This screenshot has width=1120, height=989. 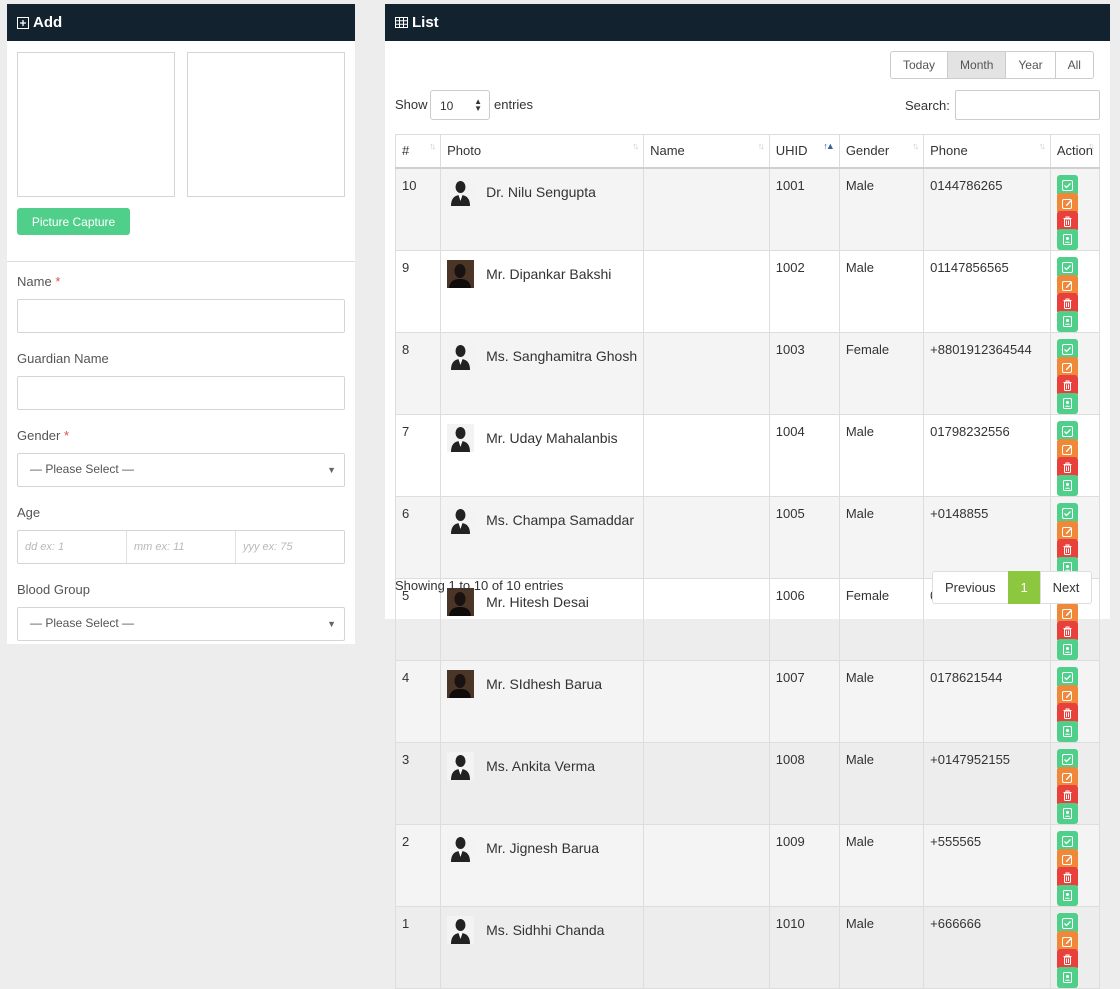 I want to click on uhid-cell: 1003, so click(x=804, y=373).